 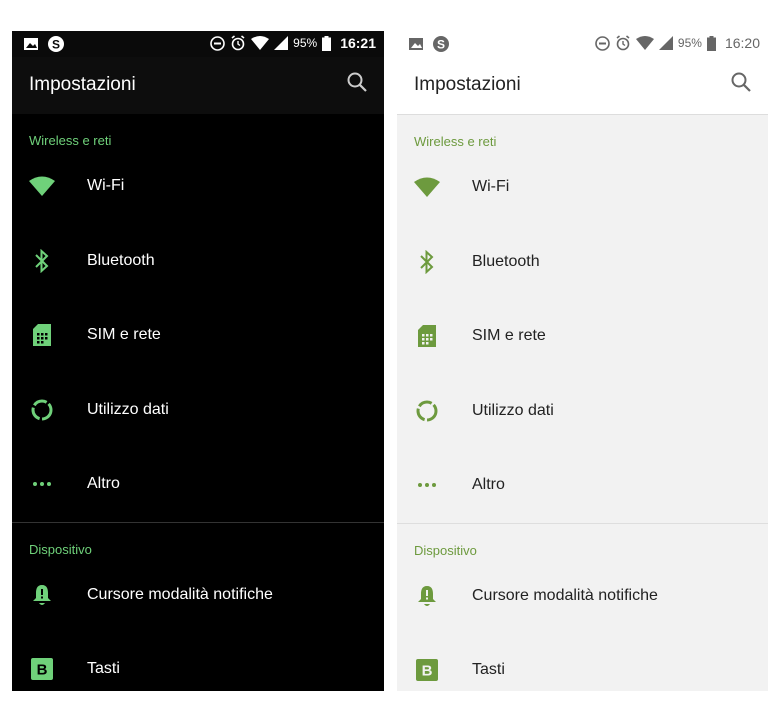 I want to click on status-bar: S 95% 16:20, so click(x=582, y=44).